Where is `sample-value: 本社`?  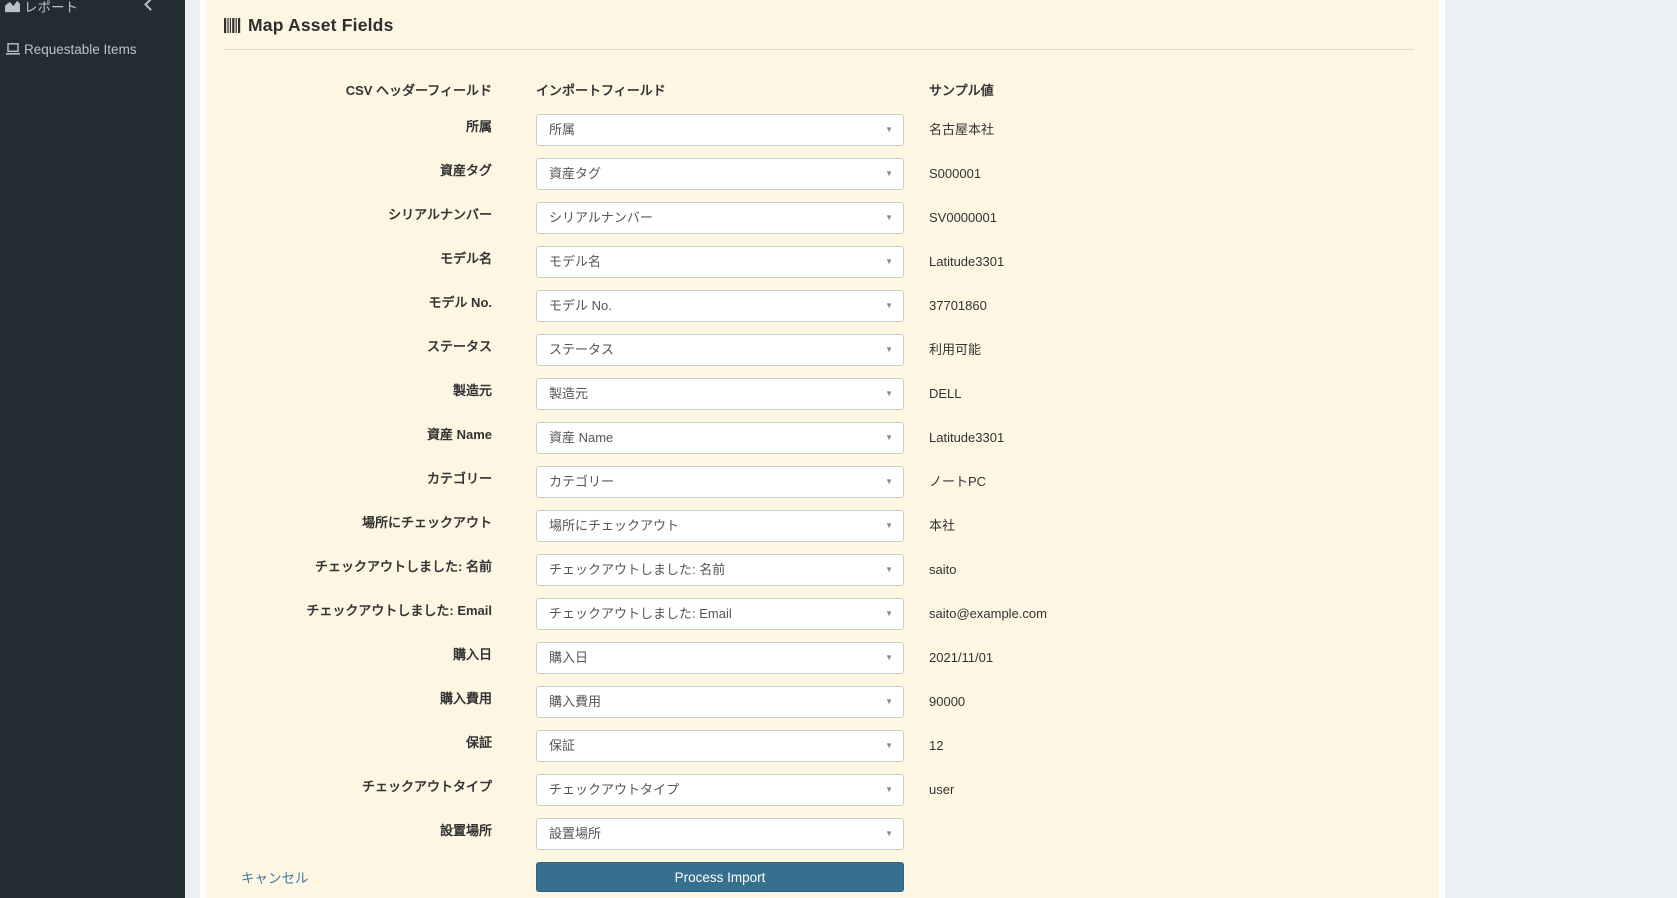 sample-value: 本社 is located at coordinates (942, 525).